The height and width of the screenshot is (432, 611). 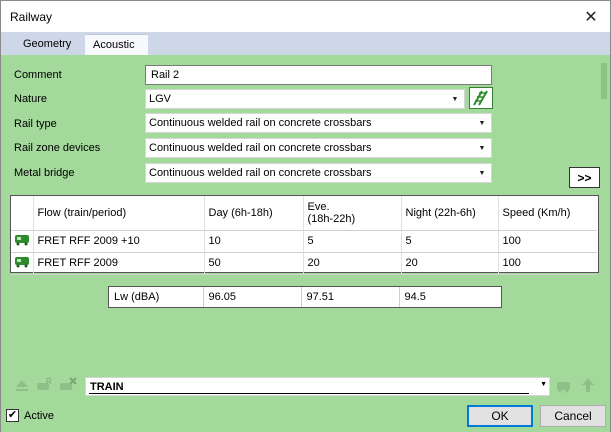 I want to click on nature-select: LGV ▼, so click(x=305, y=99).